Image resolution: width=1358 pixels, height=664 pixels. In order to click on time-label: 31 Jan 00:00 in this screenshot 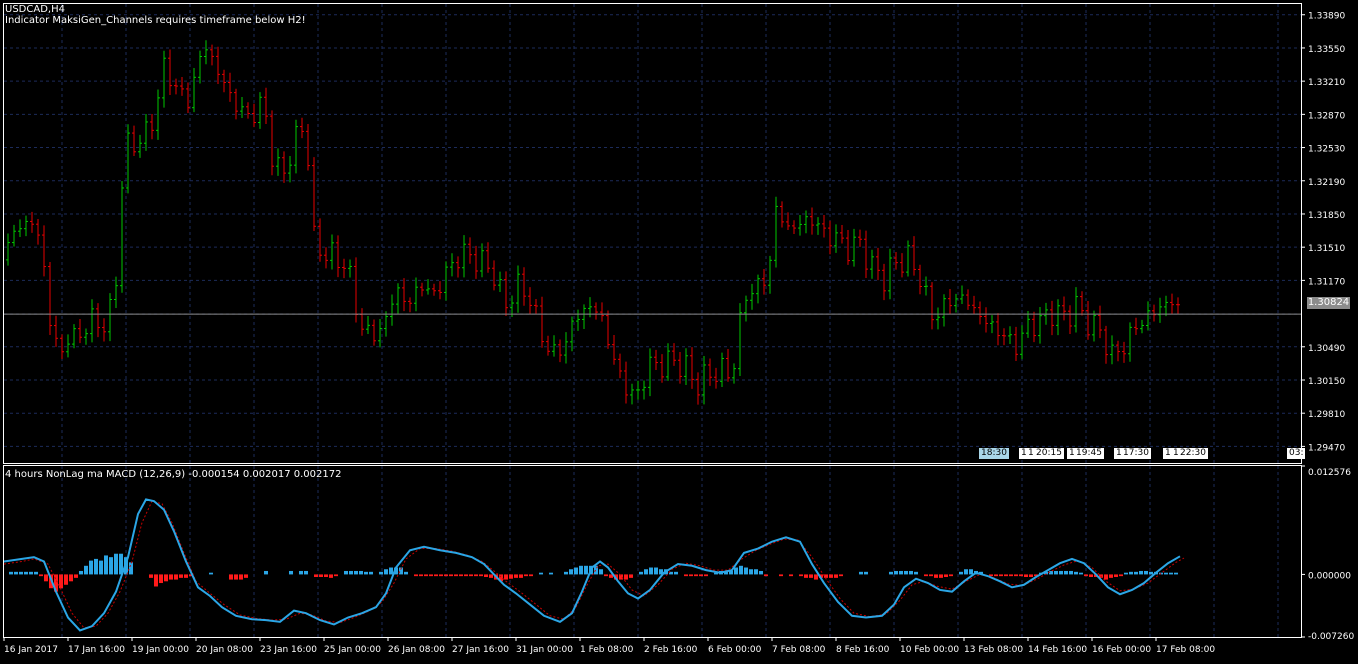, I will do `click(544, 650)`.